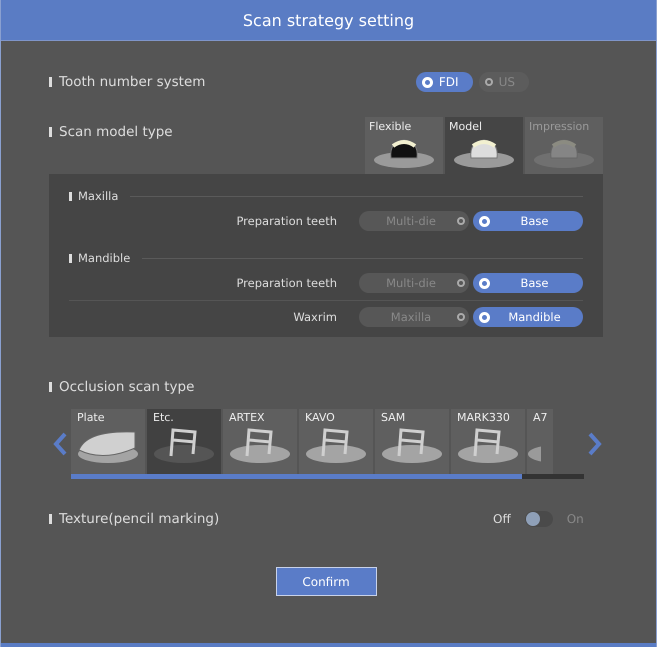 This screenshot has width=657, height=647. Describe the element at coordinates (595, 444) in the screenshot. I see `chevron-right-icon` at that location.